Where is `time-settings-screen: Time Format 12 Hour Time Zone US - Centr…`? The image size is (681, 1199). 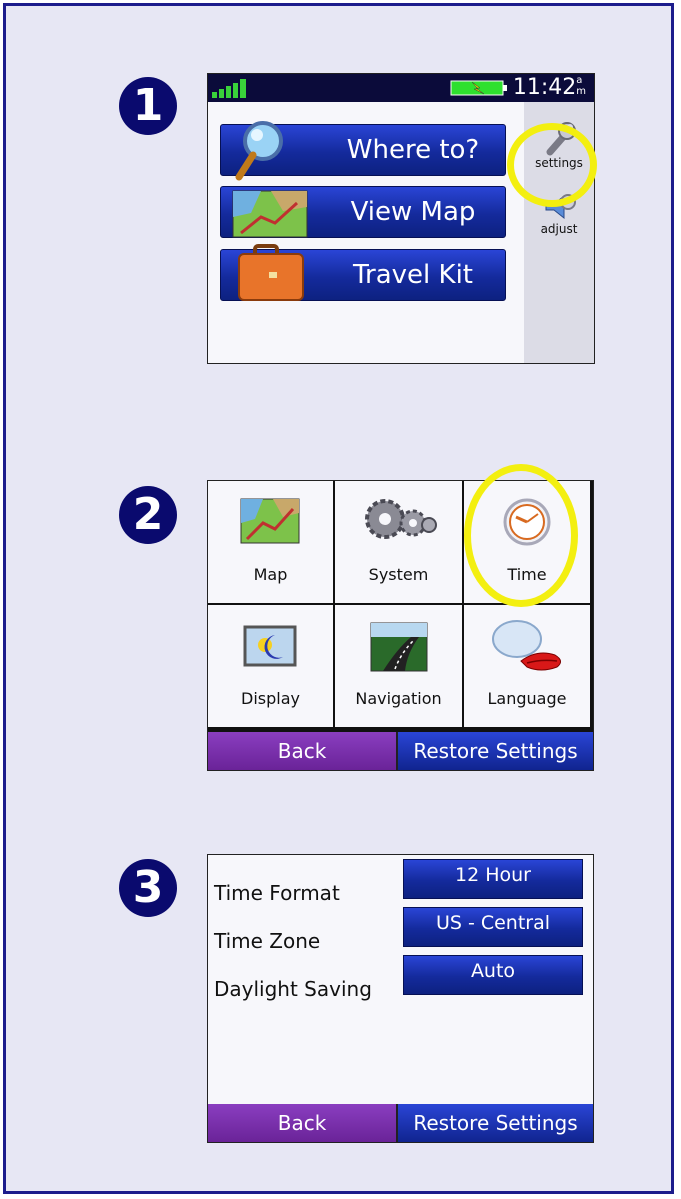 time-settings-screen: Time Format 12 Hour Time Zone US - Centr… is located at coordinates (400, 998).